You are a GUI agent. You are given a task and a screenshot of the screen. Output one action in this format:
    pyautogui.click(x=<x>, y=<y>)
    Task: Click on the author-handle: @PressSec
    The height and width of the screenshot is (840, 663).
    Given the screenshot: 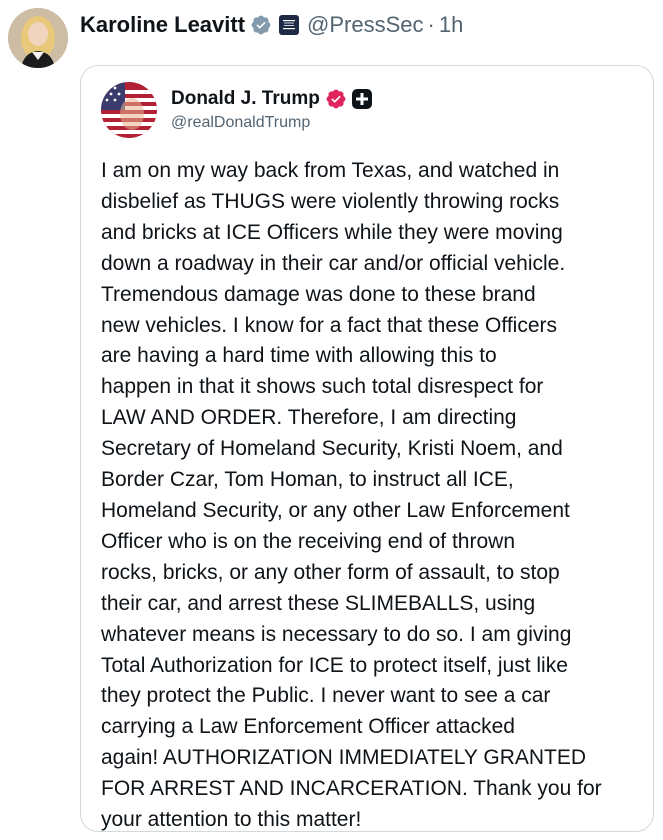 What is the action you would take?
    pyautogui.click(x=365, y=25)
    